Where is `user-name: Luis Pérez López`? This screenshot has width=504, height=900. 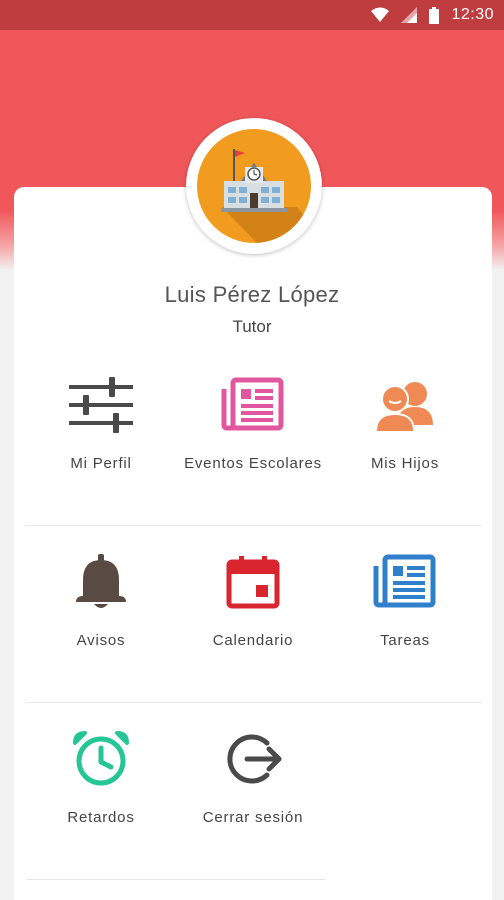 user-name: Luis Pérez López is located at coordinates (252, 294).